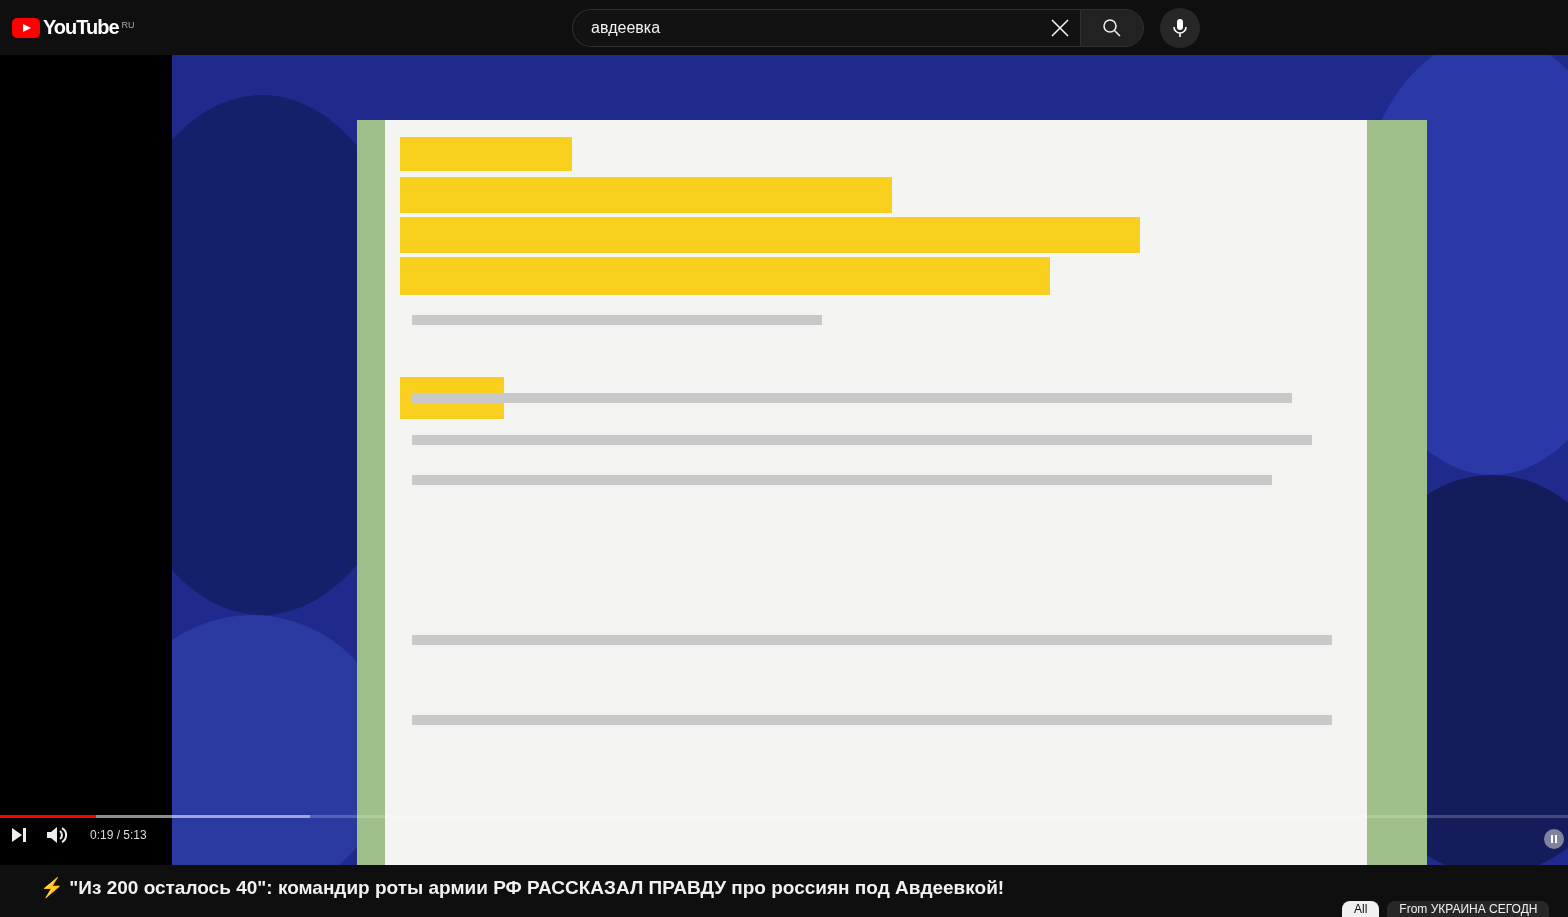  Describe the element at coordinates (523, 888) in the screenshot. I see `video-title: ⚡ "Из 200 осталось 40": командир роты армии РФ РАССКАЗАЛ ПРАВДУ про россиян под Авдеевкой!` at that location.